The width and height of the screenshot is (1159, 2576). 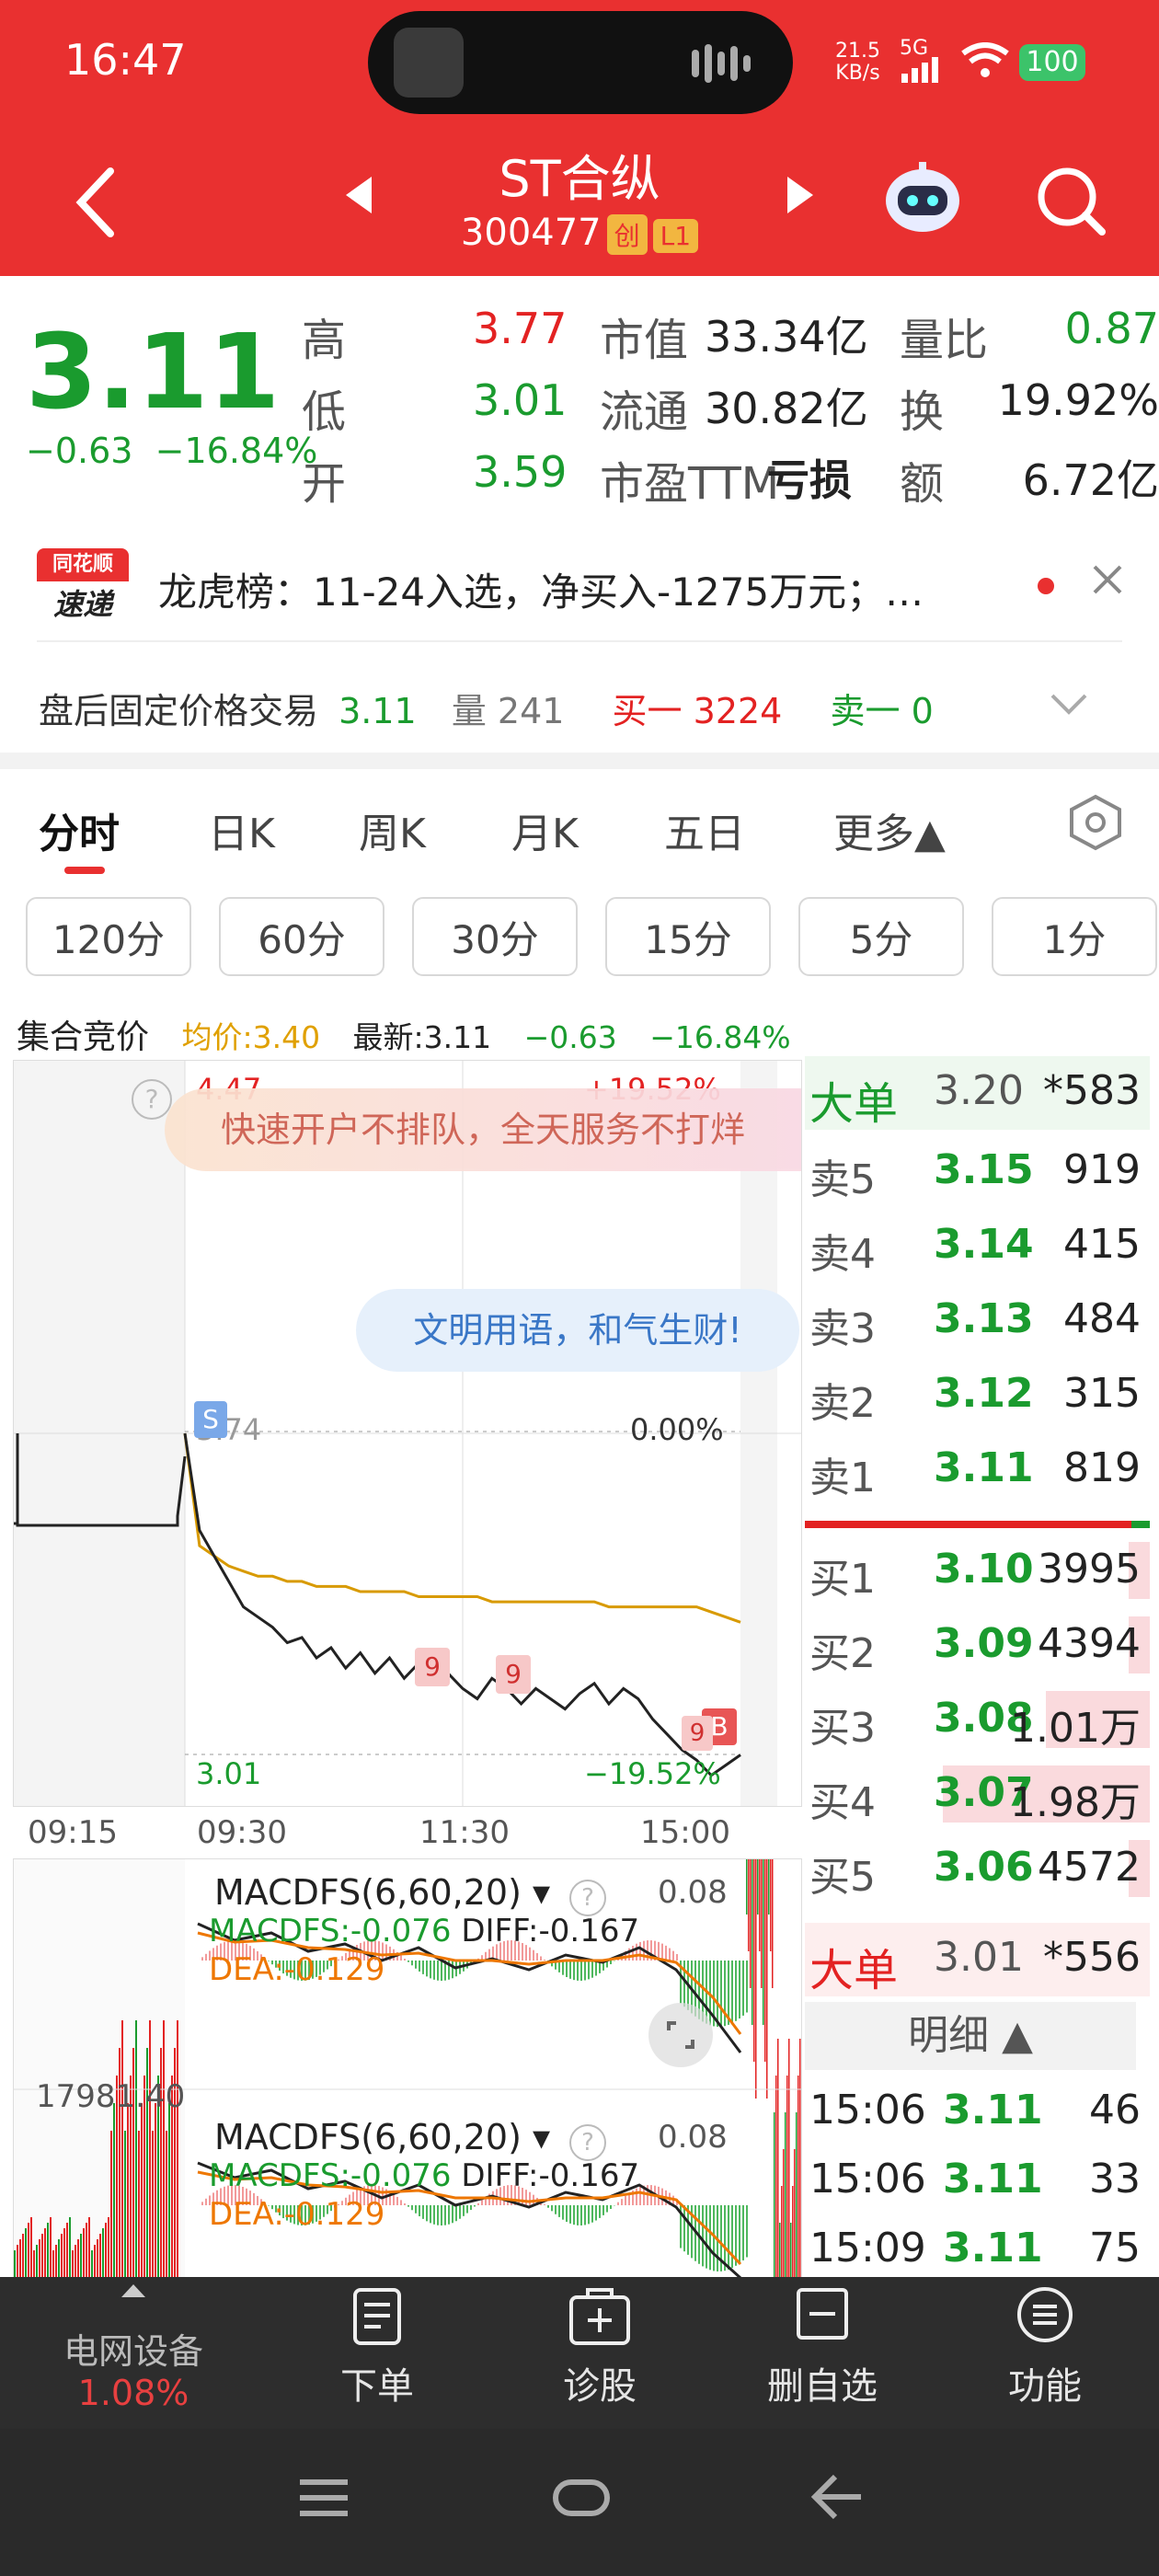 What do you see at coordinates (495, 936) in the screenshot?
I see `period-30m: 30分` at bounding box center [495, 936].